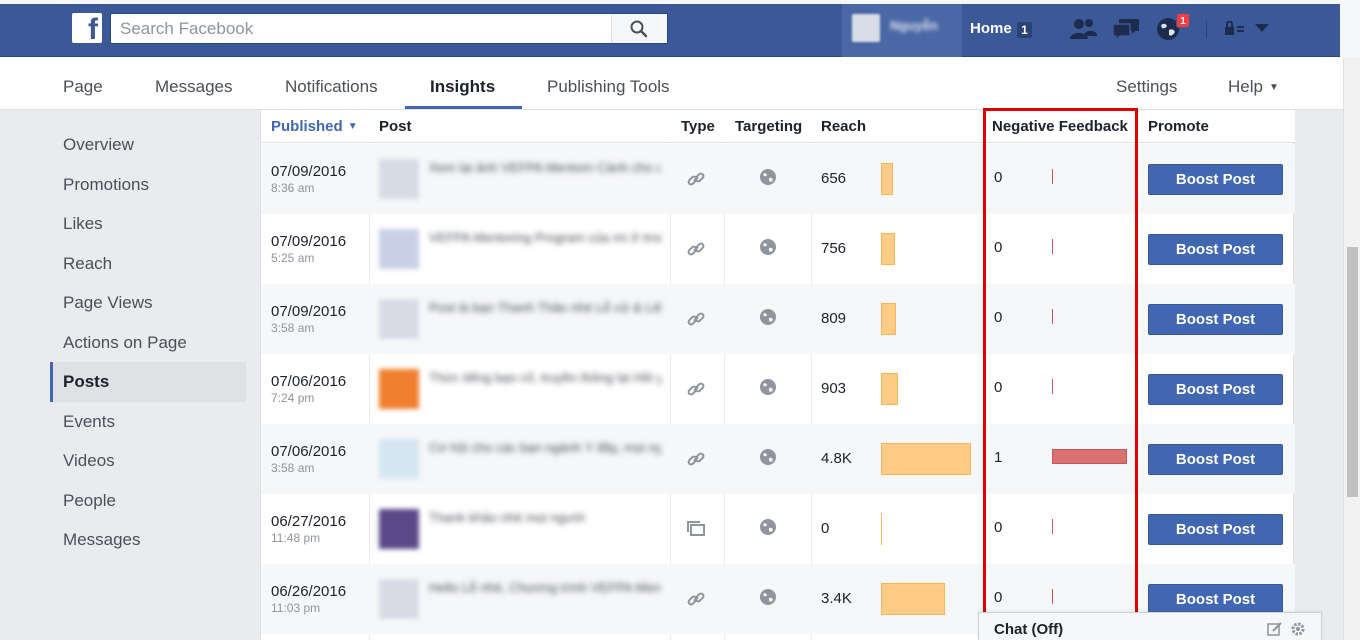 The height and width of the screenshot is (640, 1360). I want to click on sidebar-item-reach: Reach, so click(148, 264).